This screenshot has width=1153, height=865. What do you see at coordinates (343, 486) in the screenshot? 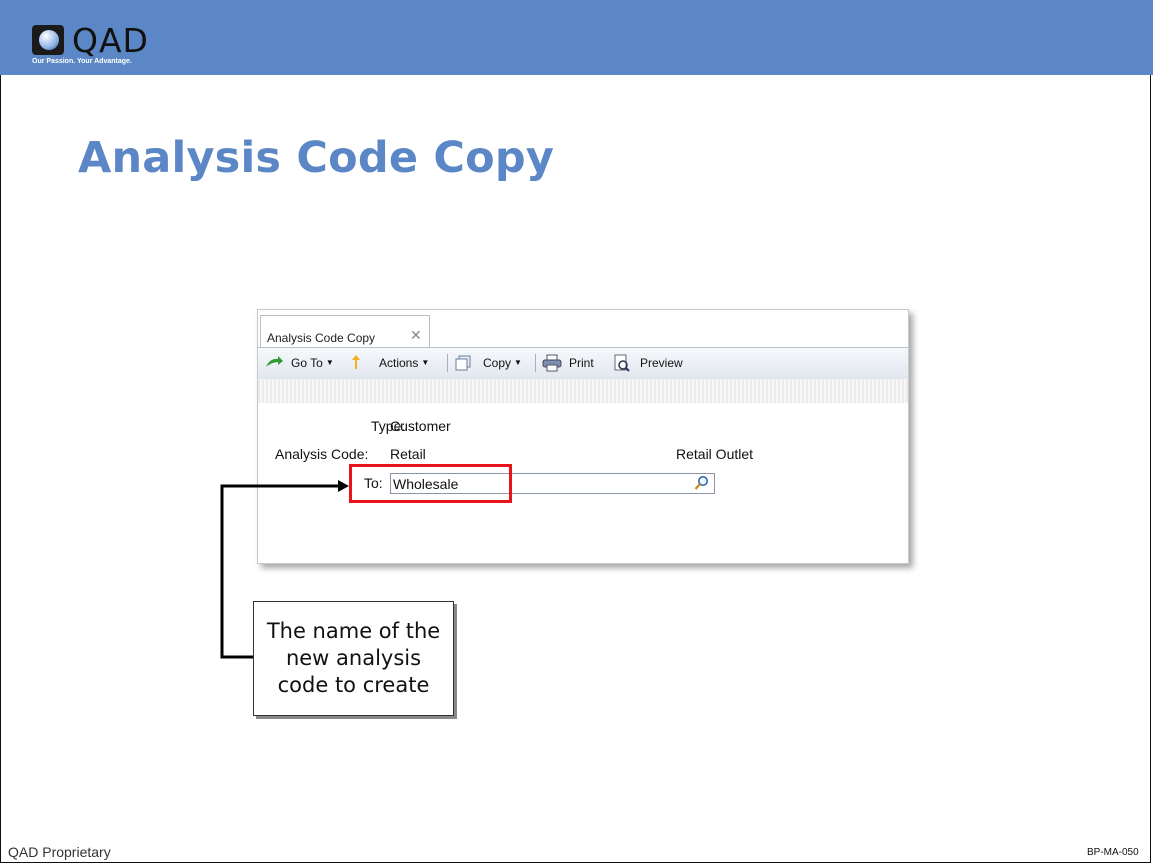
I see `connector-arrowhead` at bounding box center [343, 486].